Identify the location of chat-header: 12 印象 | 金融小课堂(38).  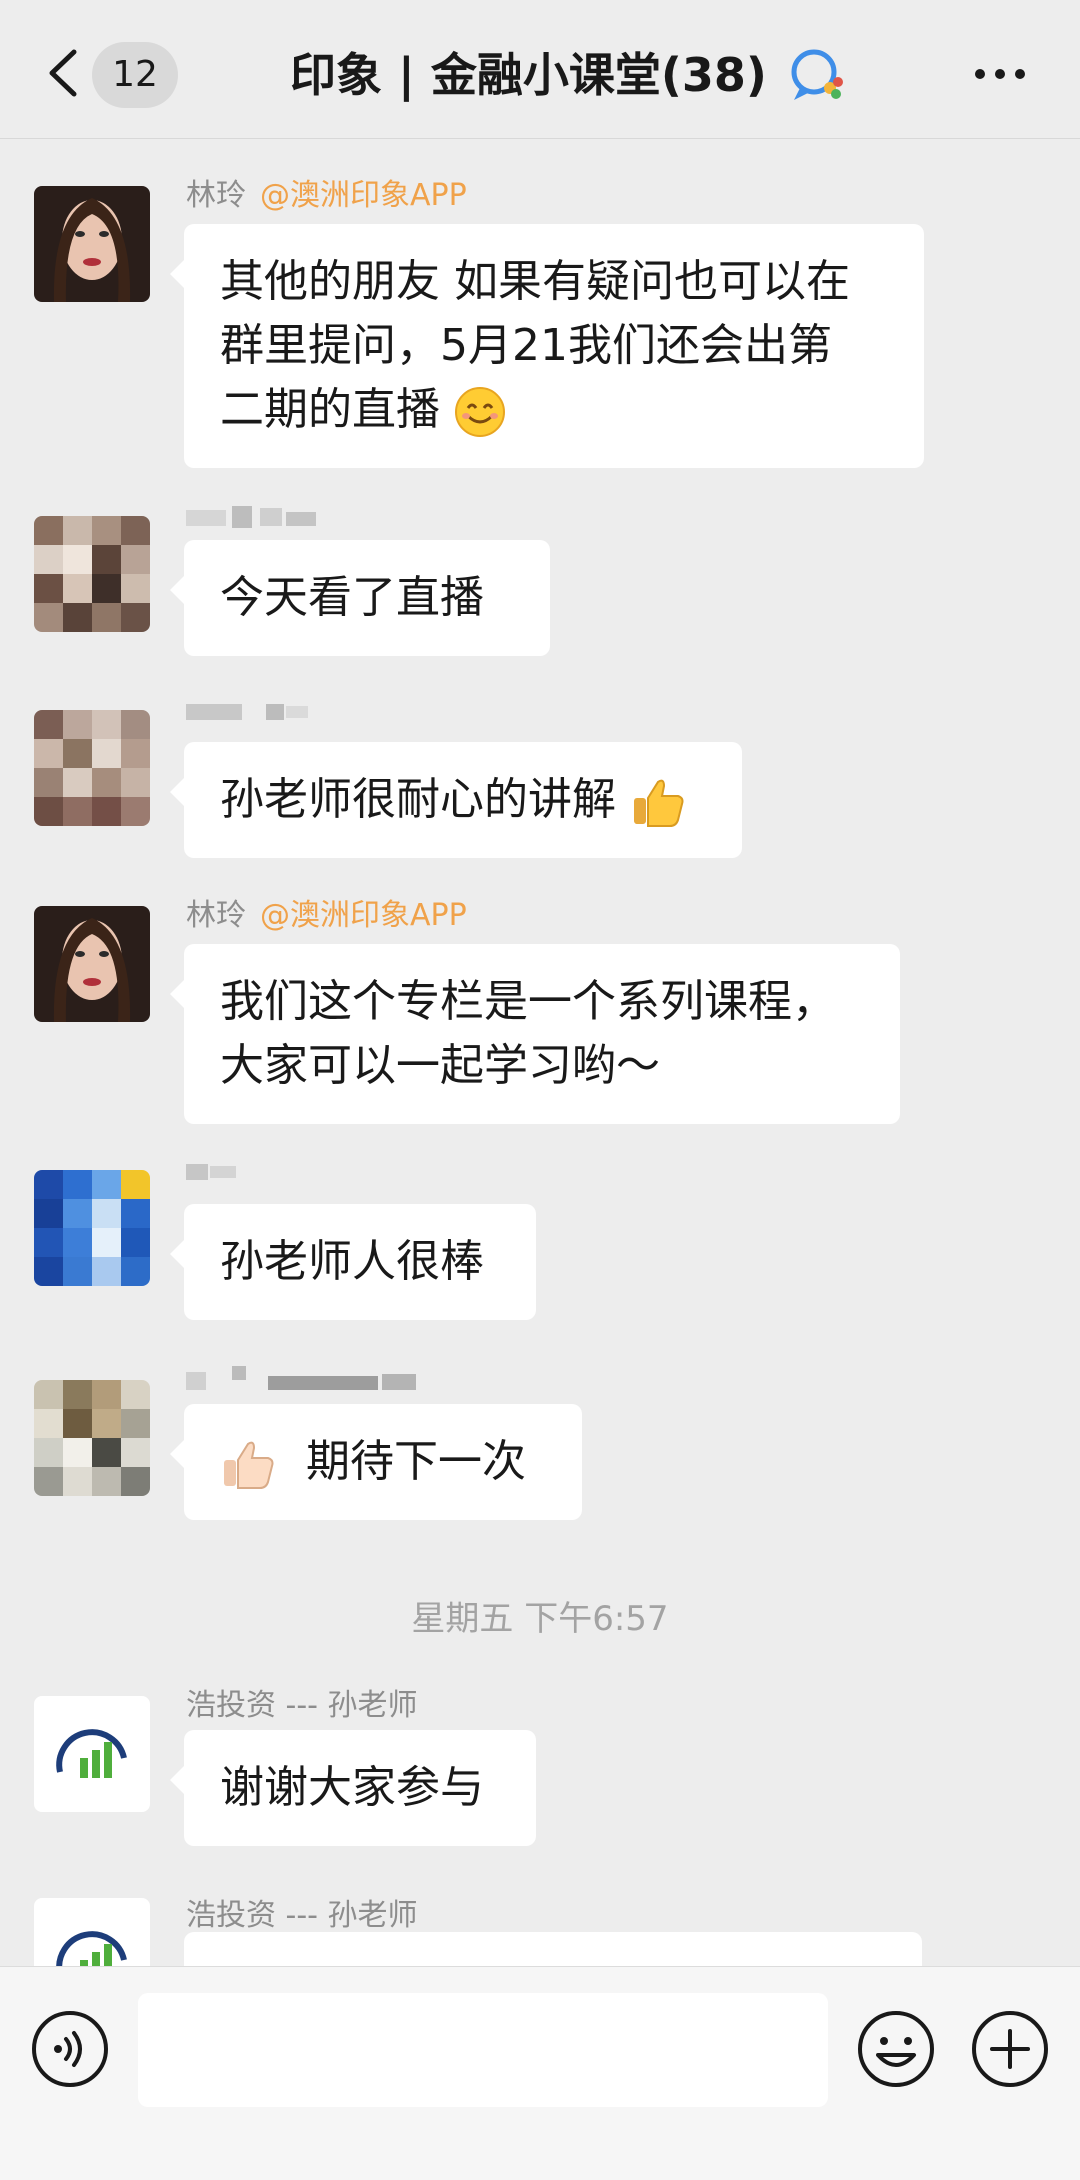
(540, 69).